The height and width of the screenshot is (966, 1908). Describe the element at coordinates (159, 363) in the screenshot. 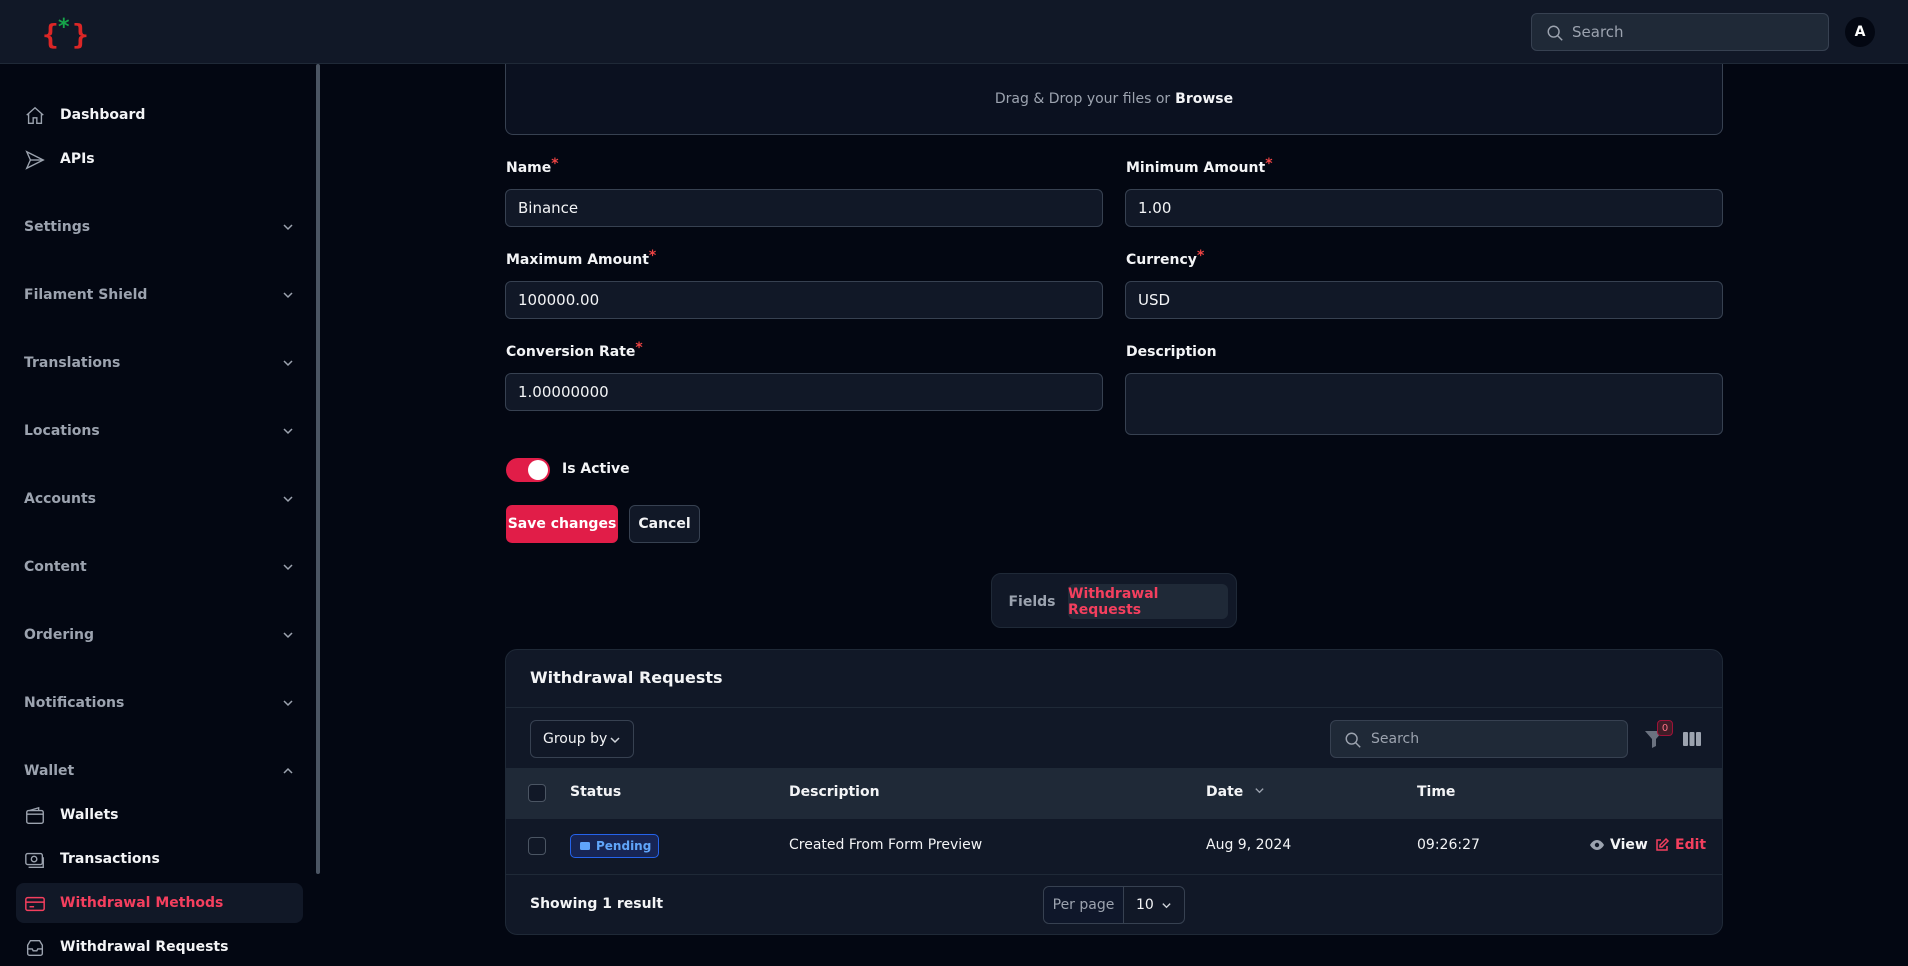

I see `sidebar-group-translations: Translations` at that location.